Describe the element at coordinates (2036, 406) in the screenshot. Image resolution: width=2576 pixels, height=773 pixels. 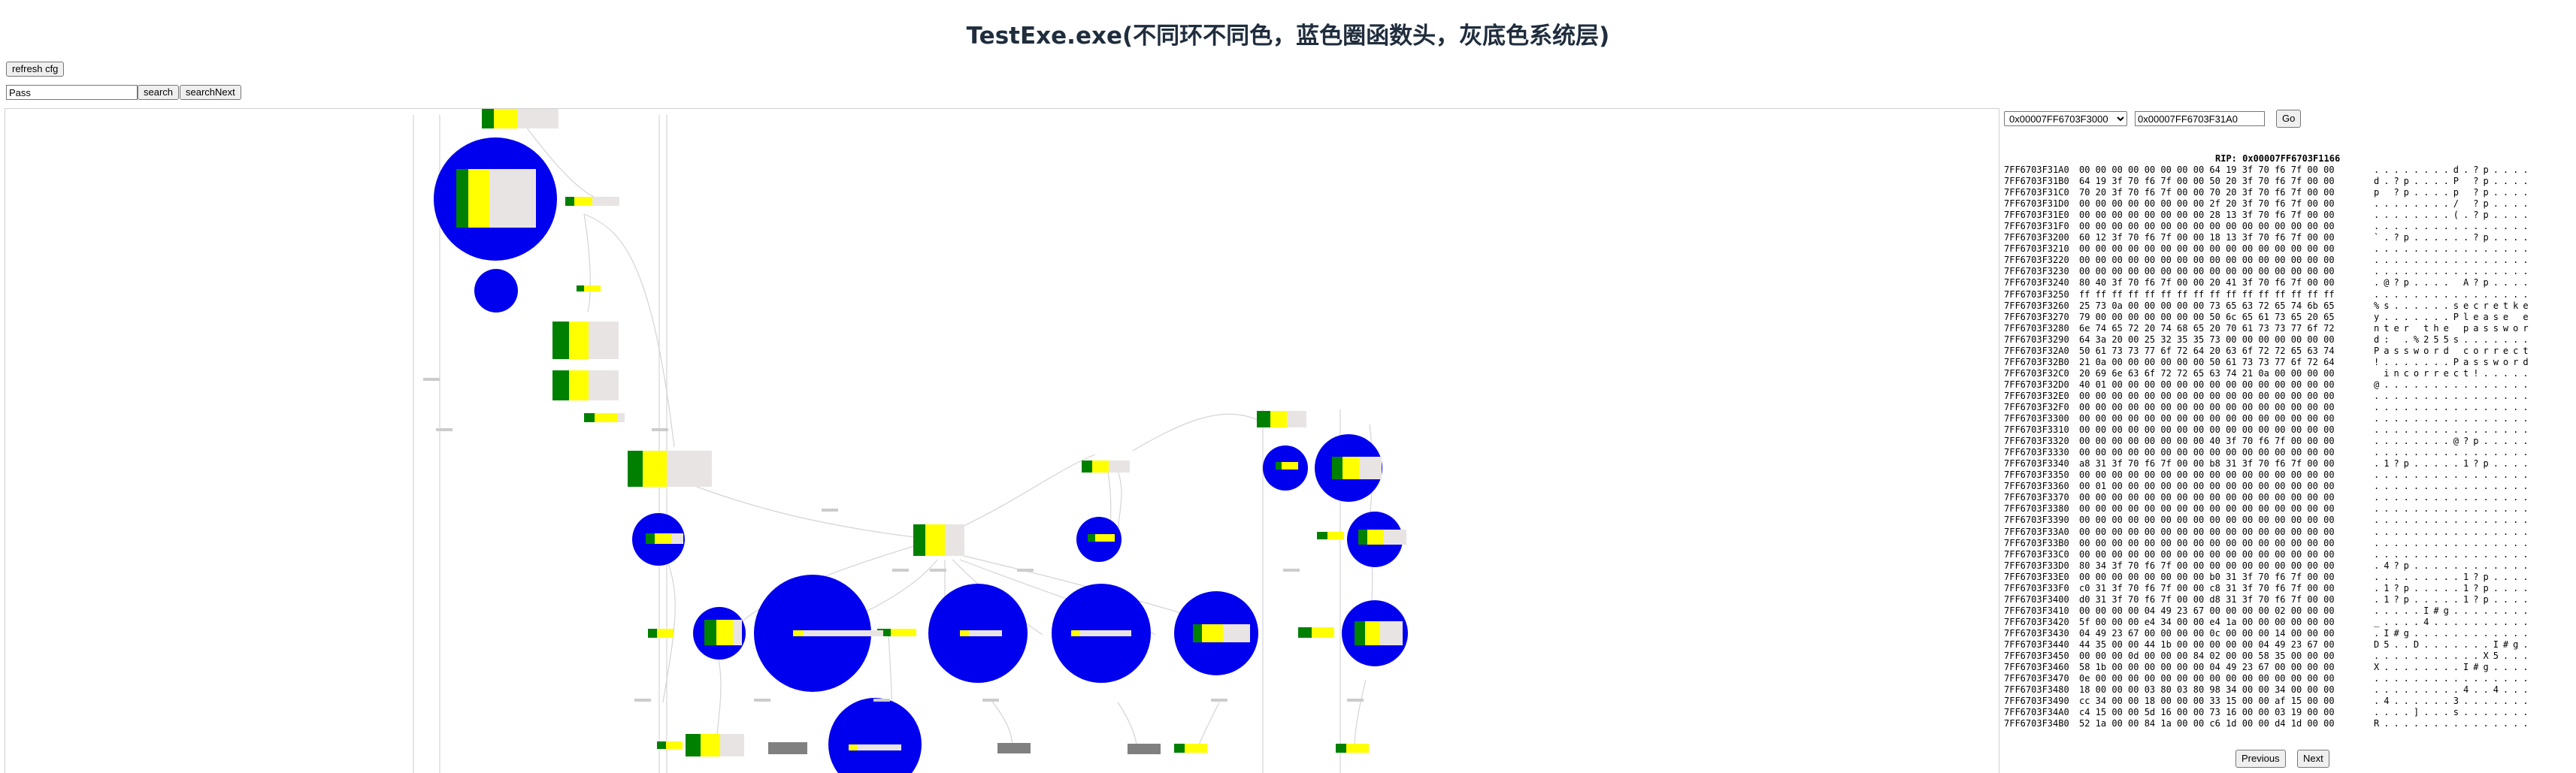
I see `hex-row-address: 7FF6703F32F0` at that location.